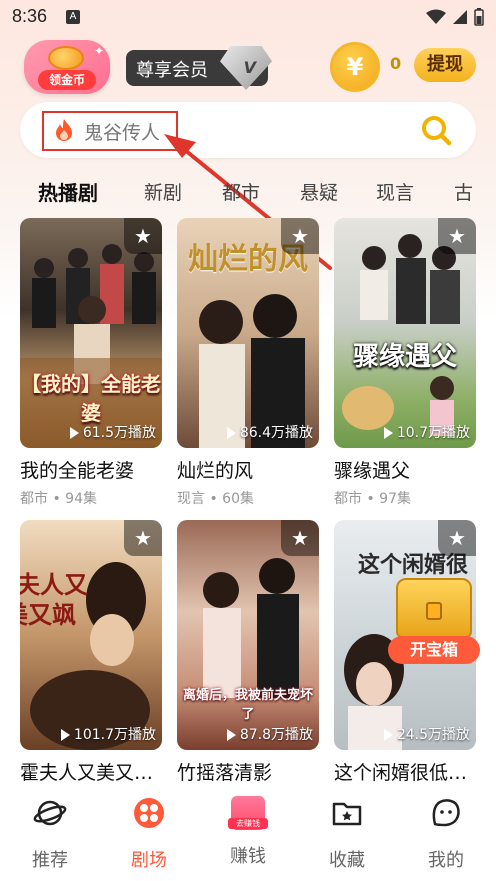  I want to click on earn-coins-badge: ✦ 领金币, so click(67, 67).